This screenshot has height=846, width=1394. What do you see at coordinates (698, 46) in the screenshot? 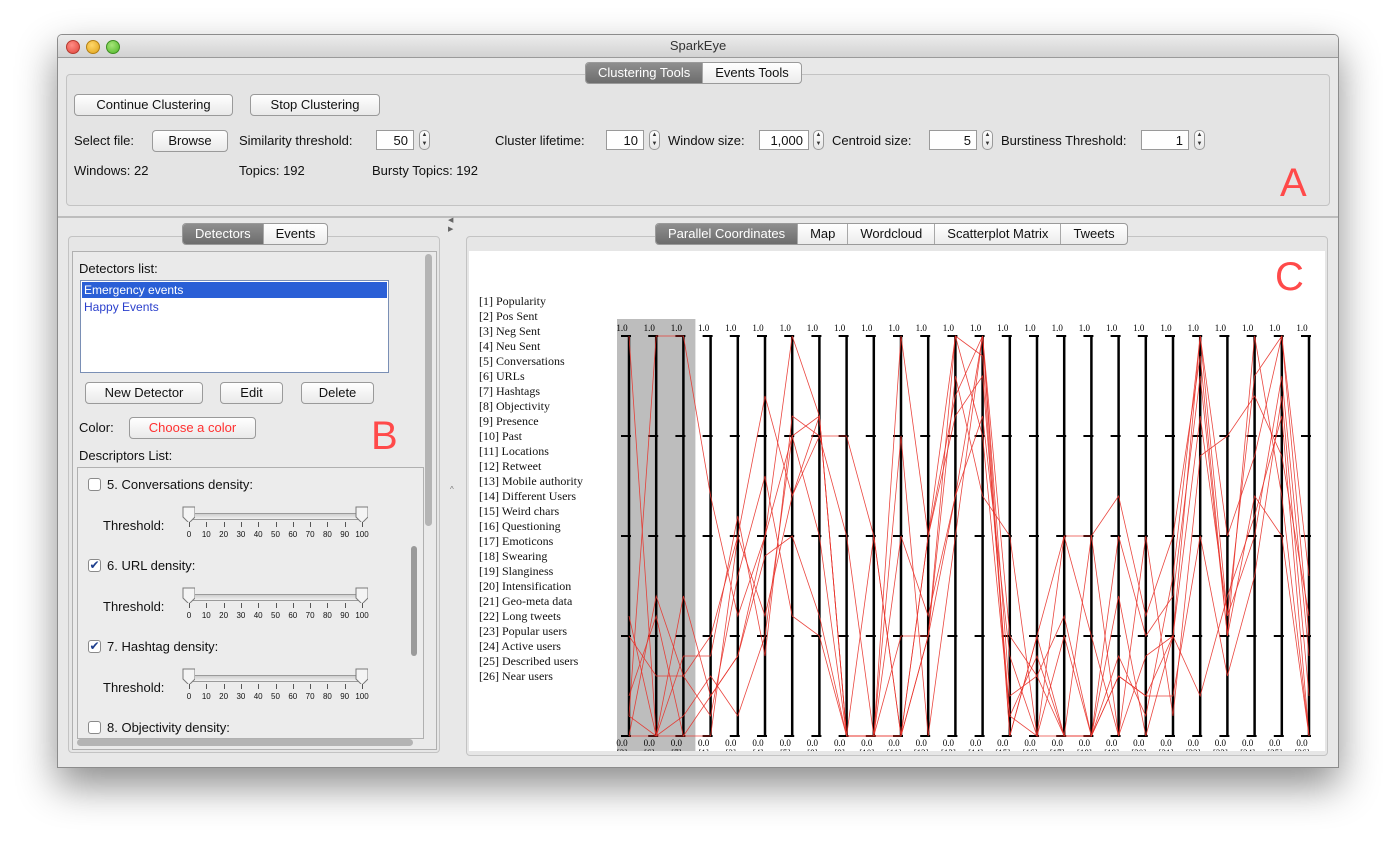
I see `title-bar: SparkEye` at bounding box center [698, 46].